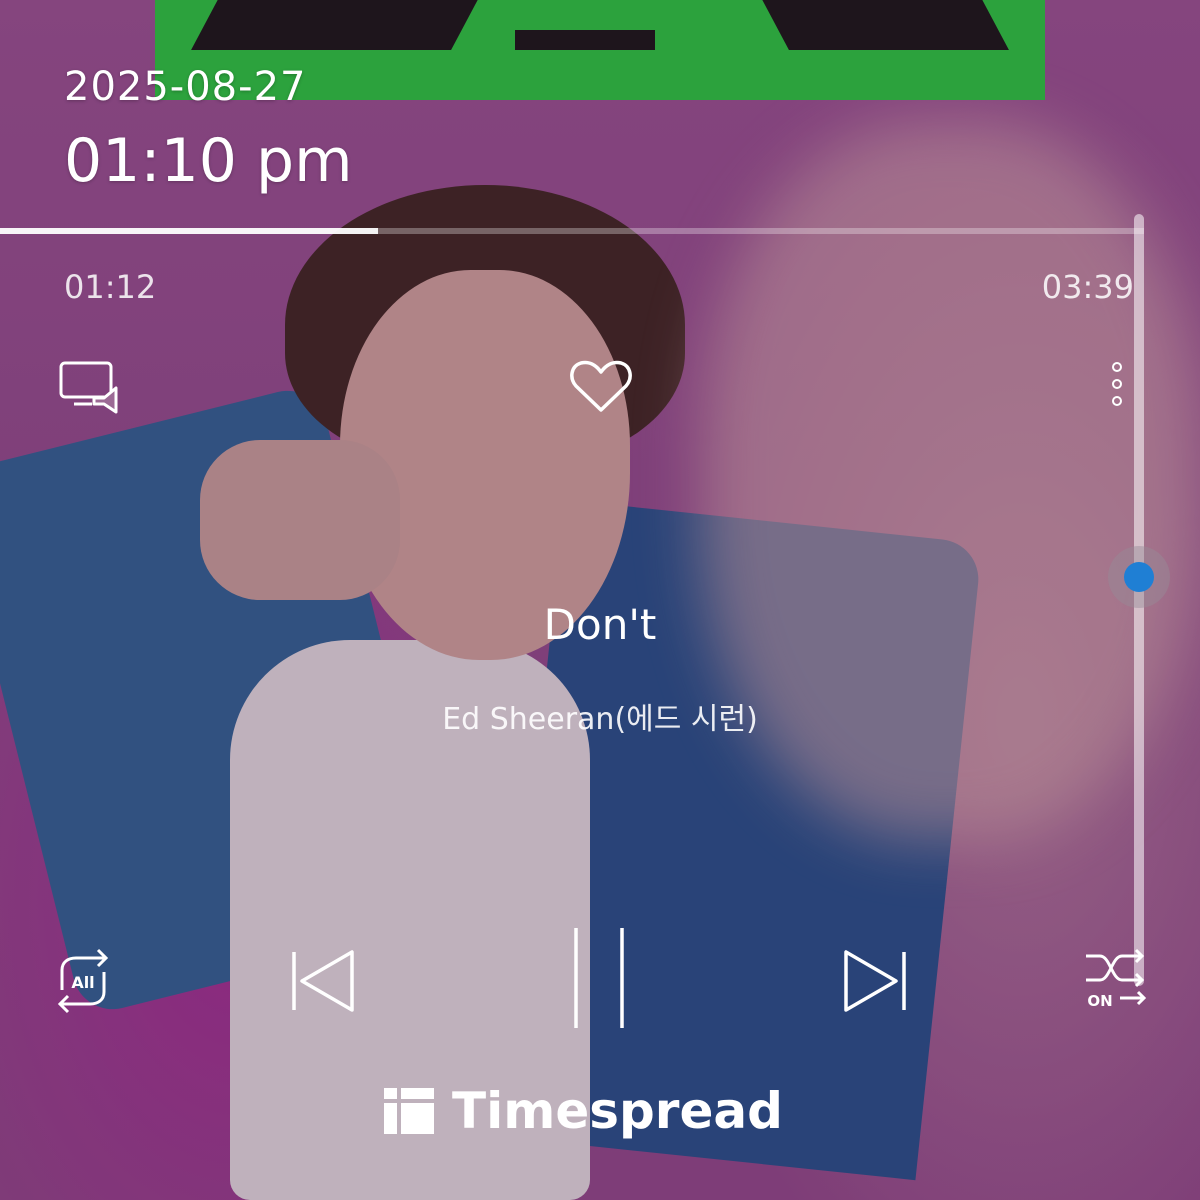 This screenshot has width=1200, height=1200. I want to click on repeat-button: All, so click(83, 981).